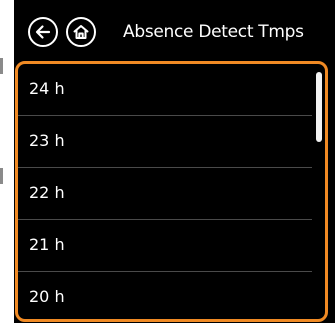 The image size is (335, 323). Describe the element at coordinates (47, 88) in the screenshot. I see `list-item-label: 24 h` at that location.